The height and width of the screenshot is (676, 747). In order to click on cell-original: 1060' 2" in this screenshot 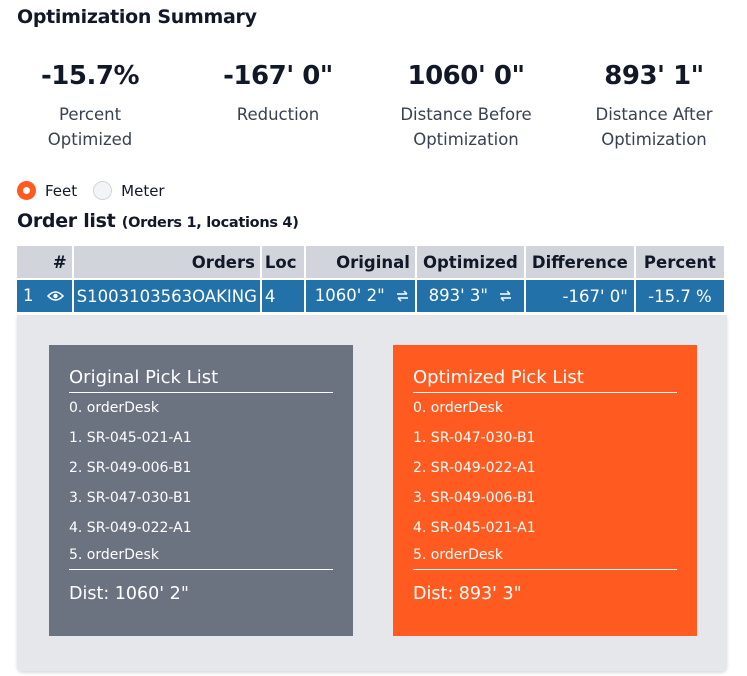, I will do `click(360, 296)`.